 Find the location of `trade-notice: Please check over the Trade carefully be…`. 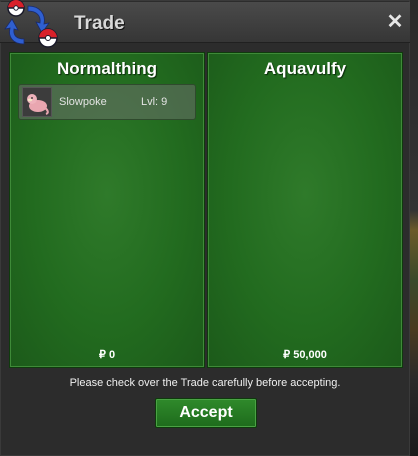

trade-notice: Please check over the Trade carefully be… is located at coordinates (205, 383).